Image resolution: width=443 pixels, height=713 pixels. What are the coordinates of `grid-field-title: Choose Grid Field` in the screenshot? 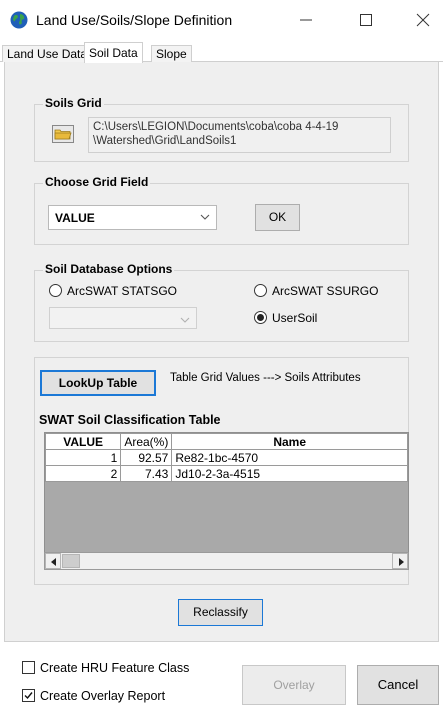 It's located at (97, 182).